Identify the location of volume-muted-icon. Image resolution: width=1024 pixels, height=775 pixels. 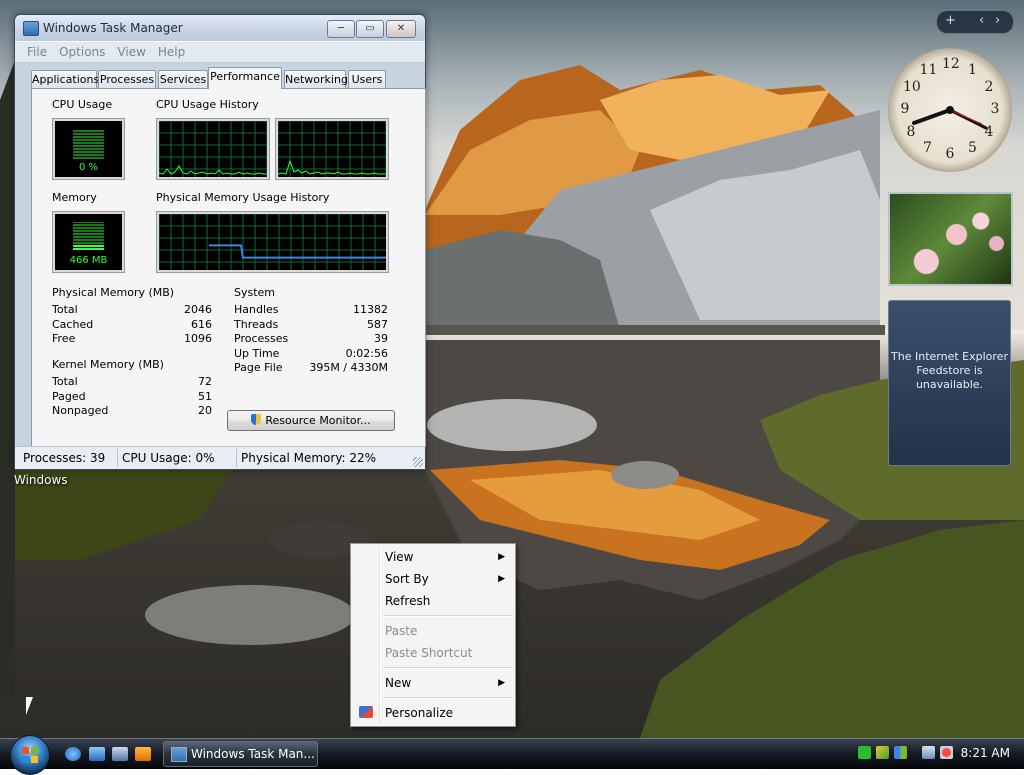
(946, 752).